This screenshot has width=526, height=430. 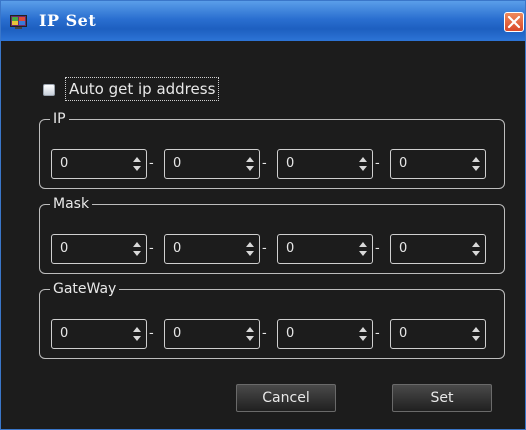 What do you see at coordinates (99, 164) in the screenshot?
I see `ip-octet-1-spinbox: 0` at bounding box center [99, 164].